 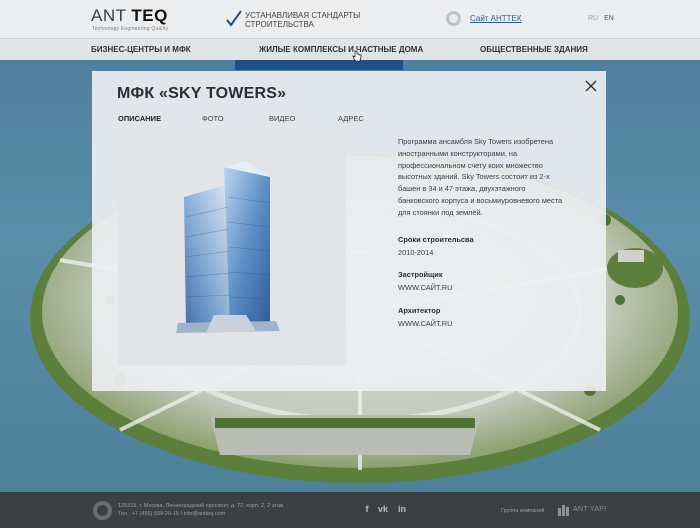 What do you see at coordinates (102, 510) in the screenshot?
I see `footer-logo-icon` at bounding box center [102, 510].